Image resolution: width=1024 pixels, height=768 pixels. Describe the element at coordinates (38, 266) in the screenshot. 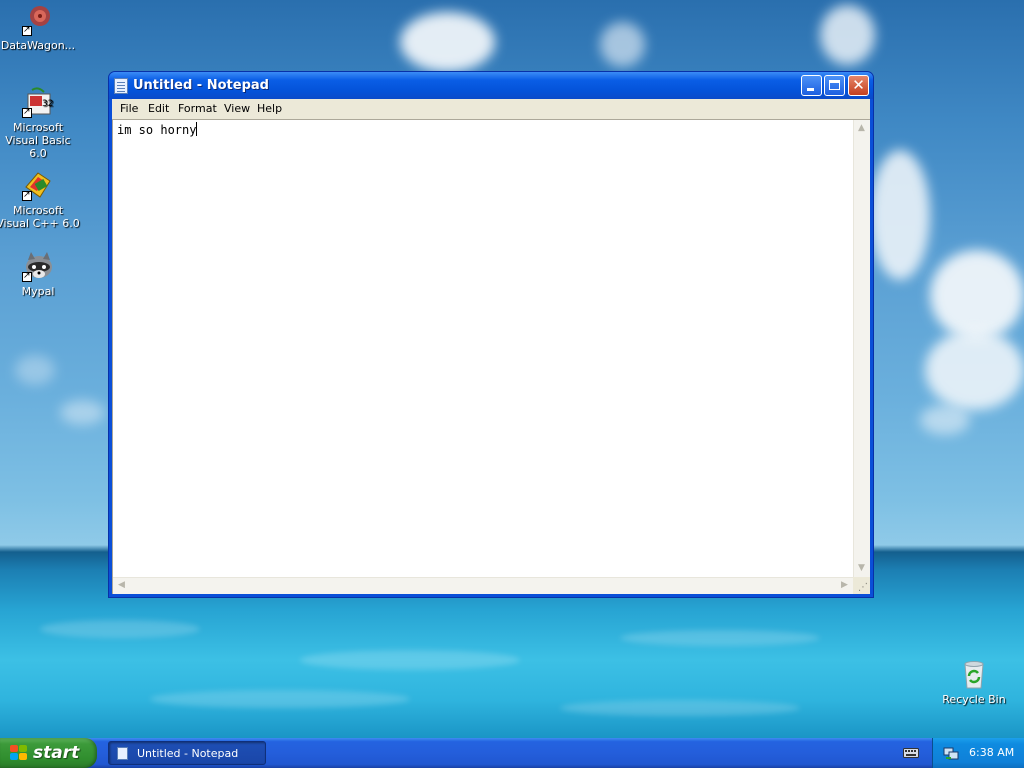

I see `raccoon-icon` at that location.